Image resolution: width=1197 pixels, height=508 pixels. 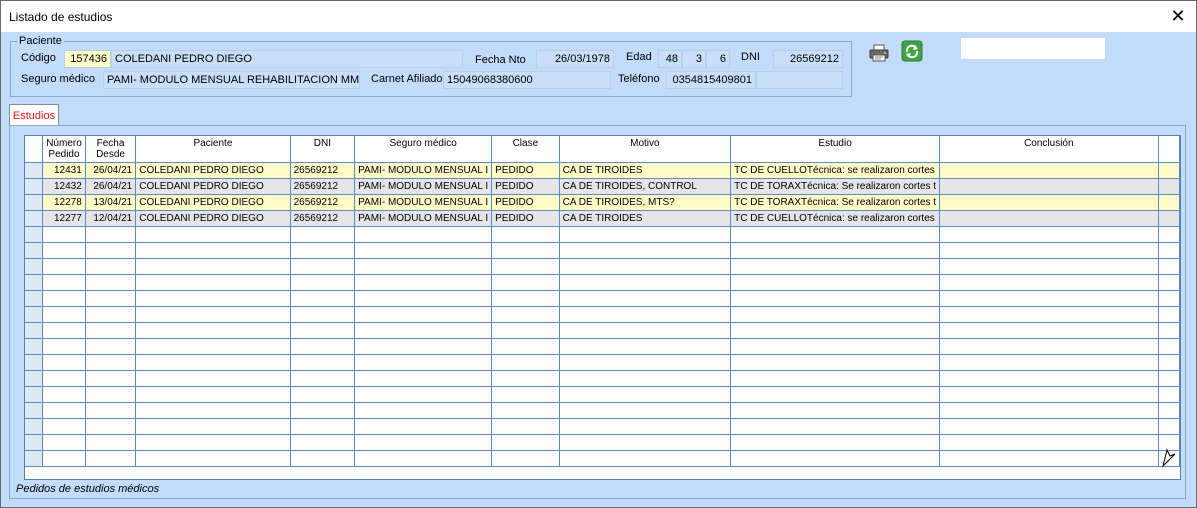 I want to click on col-numero-pedido: Número Pedido, so click(x=64, y=149).